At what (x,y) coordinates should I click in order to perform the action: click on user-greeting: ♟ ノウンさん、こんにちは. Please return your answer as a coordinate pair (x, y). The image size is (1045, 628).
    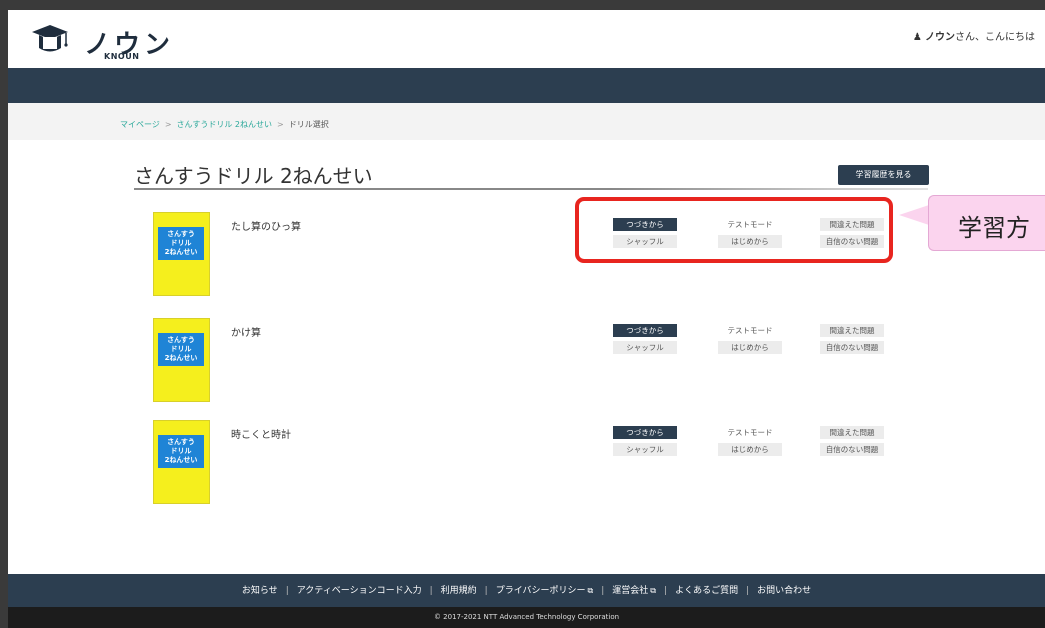
    Looking at the image, I should click on (974, 35).